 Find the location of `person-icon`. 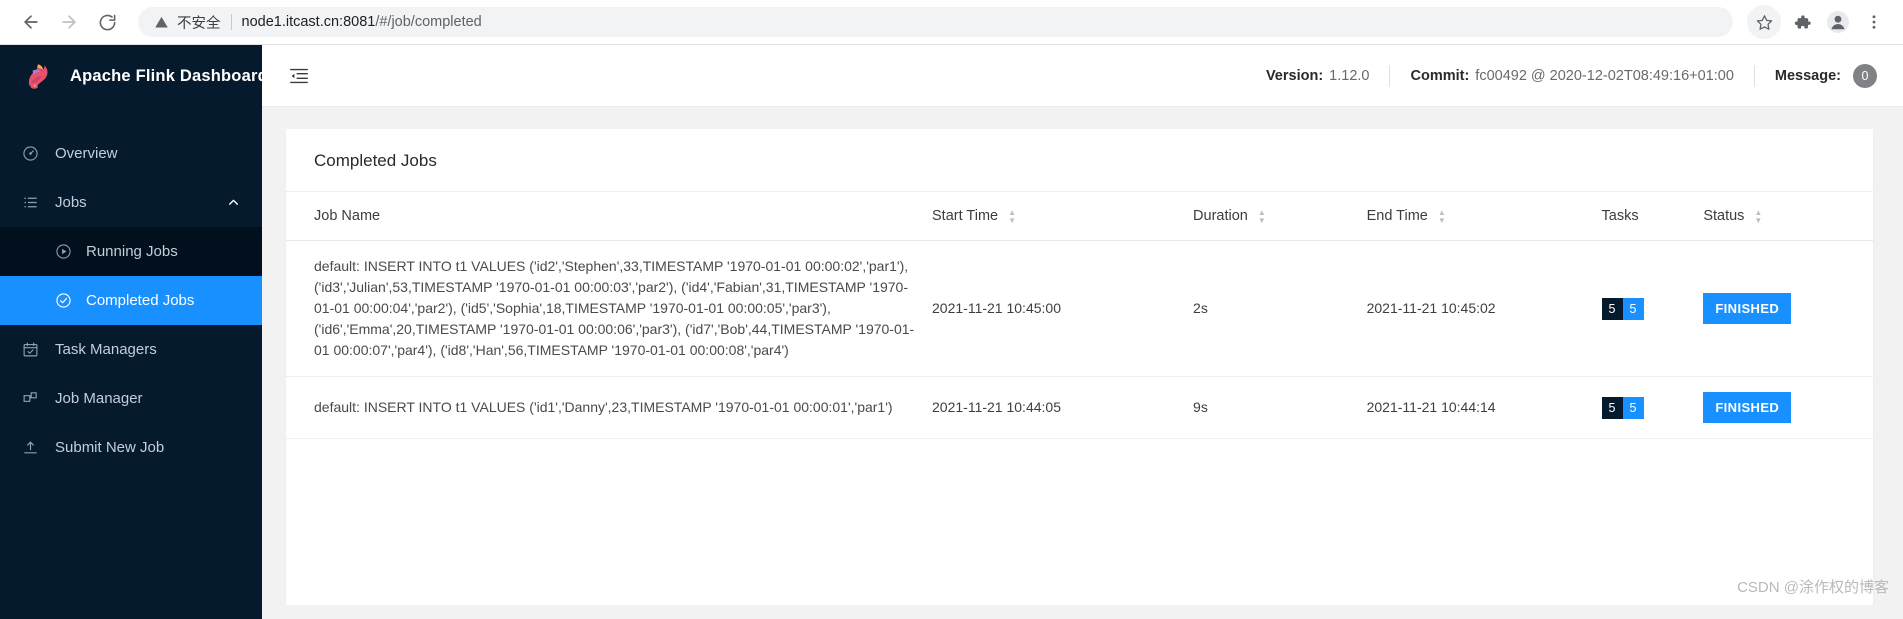

person-icon is located at coordinates (1838, 22).